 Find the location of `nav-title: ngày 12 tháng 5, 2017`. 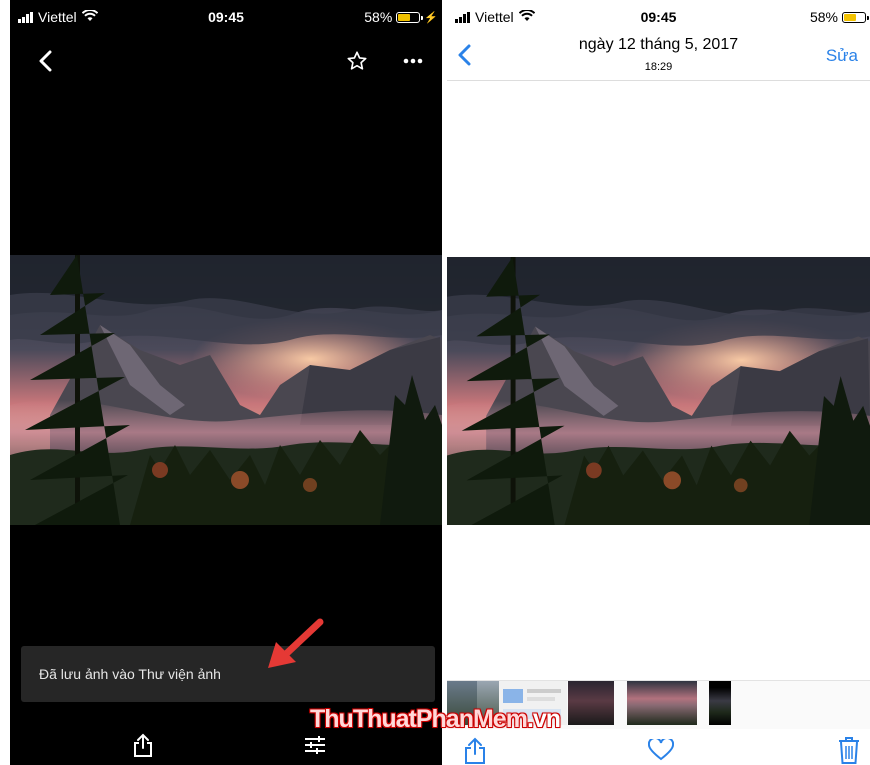

nav-title: ngày 12 tháng 5, 2017 is located at coordinates (658, 44).